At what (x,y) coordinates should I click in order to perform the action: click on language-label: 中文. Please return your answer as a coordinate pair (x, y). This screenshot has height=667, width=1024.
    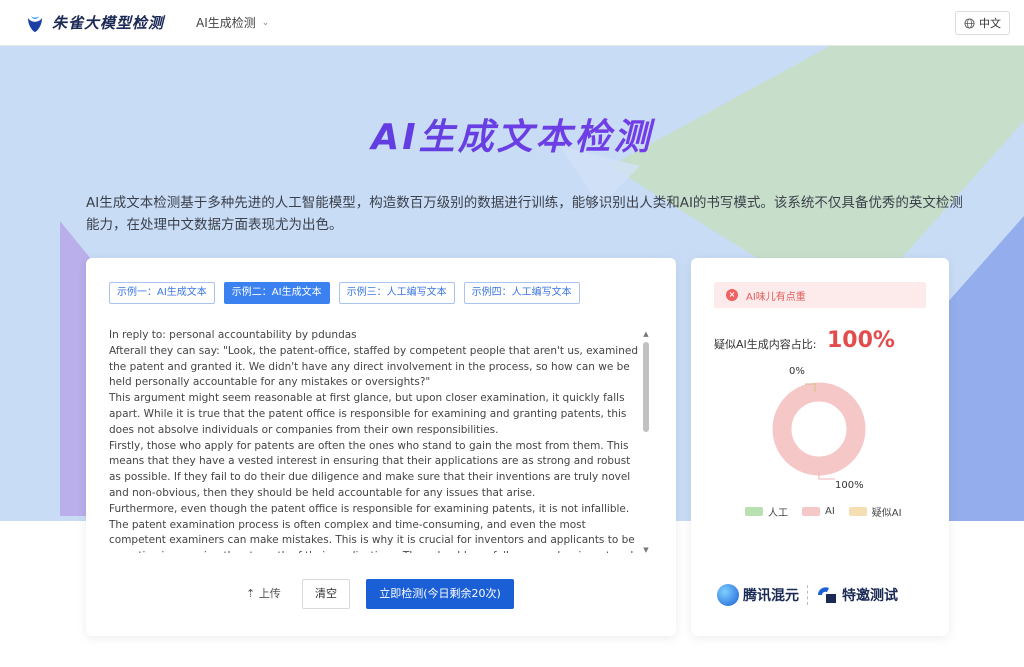
    Looking at the image, I should click on (990, 23).